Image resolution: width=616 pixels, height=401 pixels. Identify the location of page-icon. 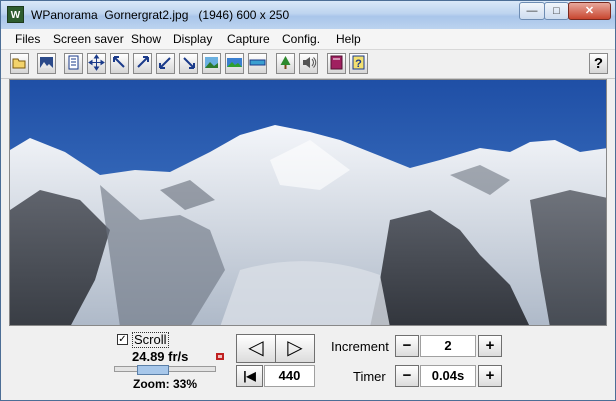
(73, 62).